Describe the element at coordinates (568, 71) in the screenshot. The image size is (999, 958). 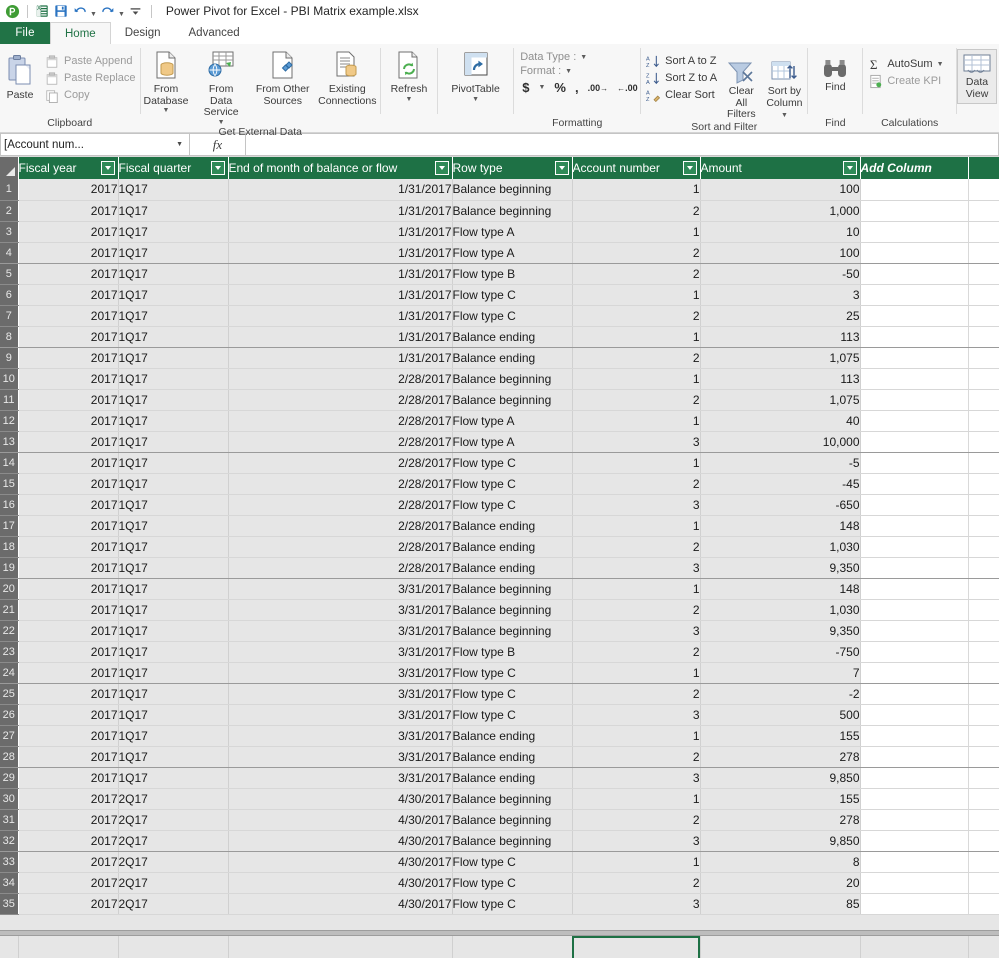
I see `format-dropdown-icon: ▼` at that location.